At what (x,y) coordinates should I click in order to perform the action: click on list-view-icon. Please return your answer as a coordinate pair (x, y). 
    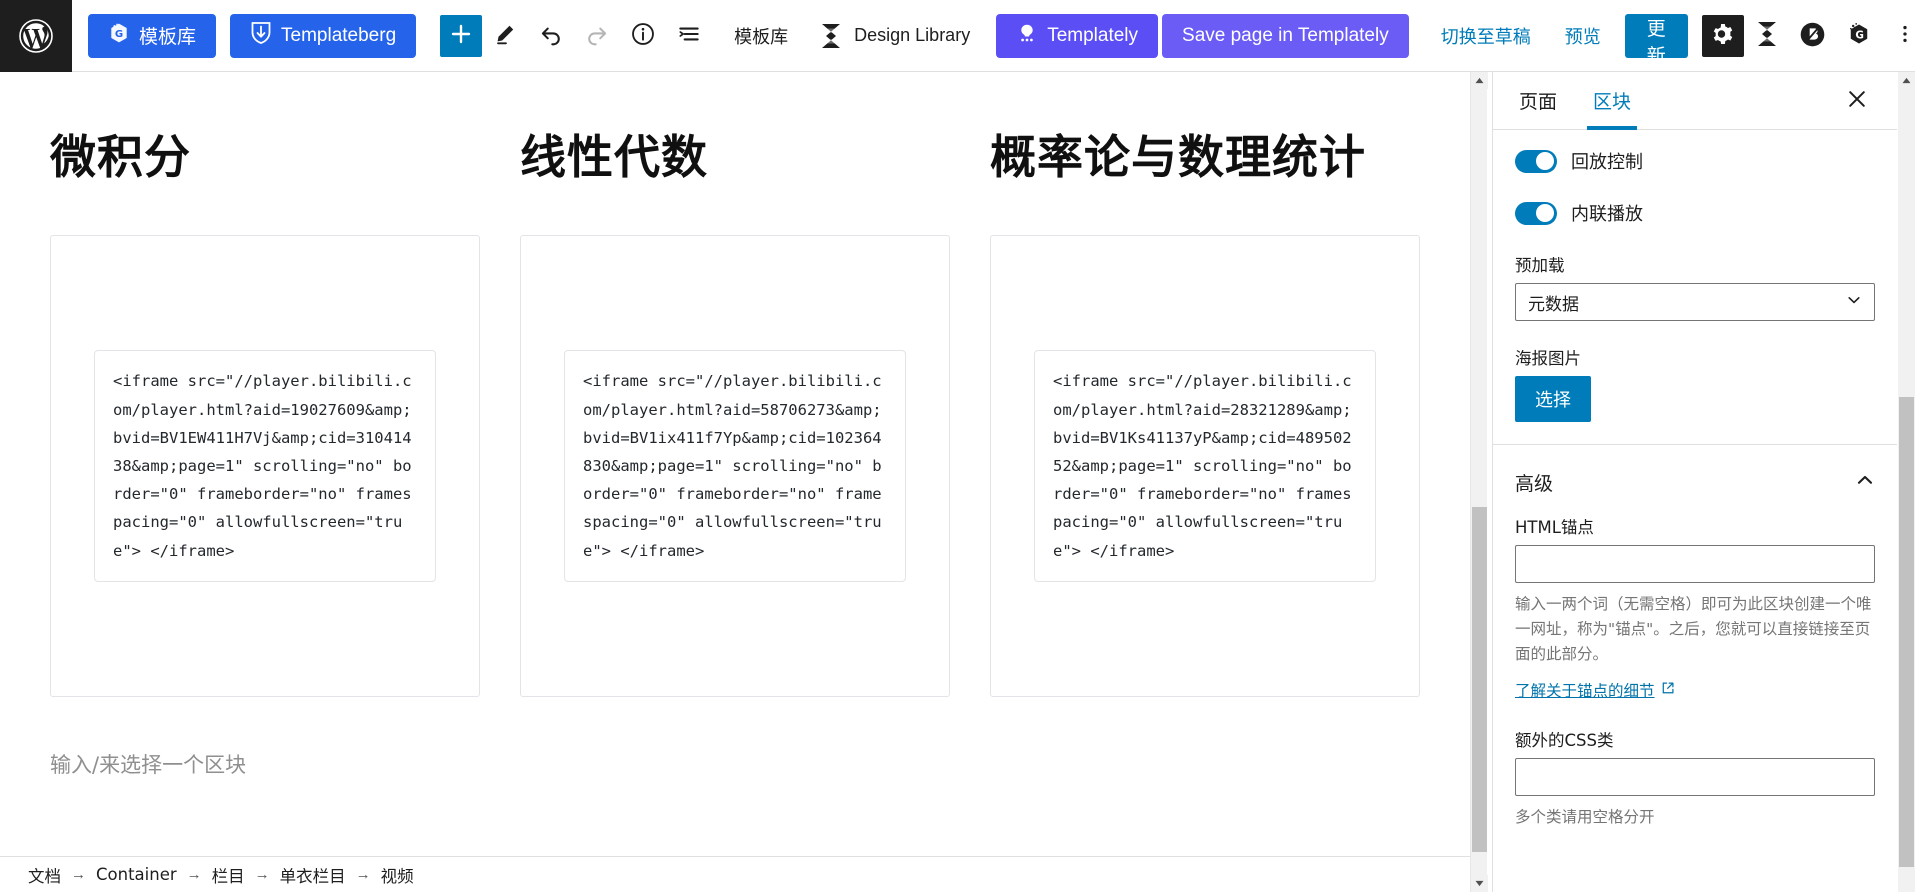
    Looking at the image, I should click on (689, 35).